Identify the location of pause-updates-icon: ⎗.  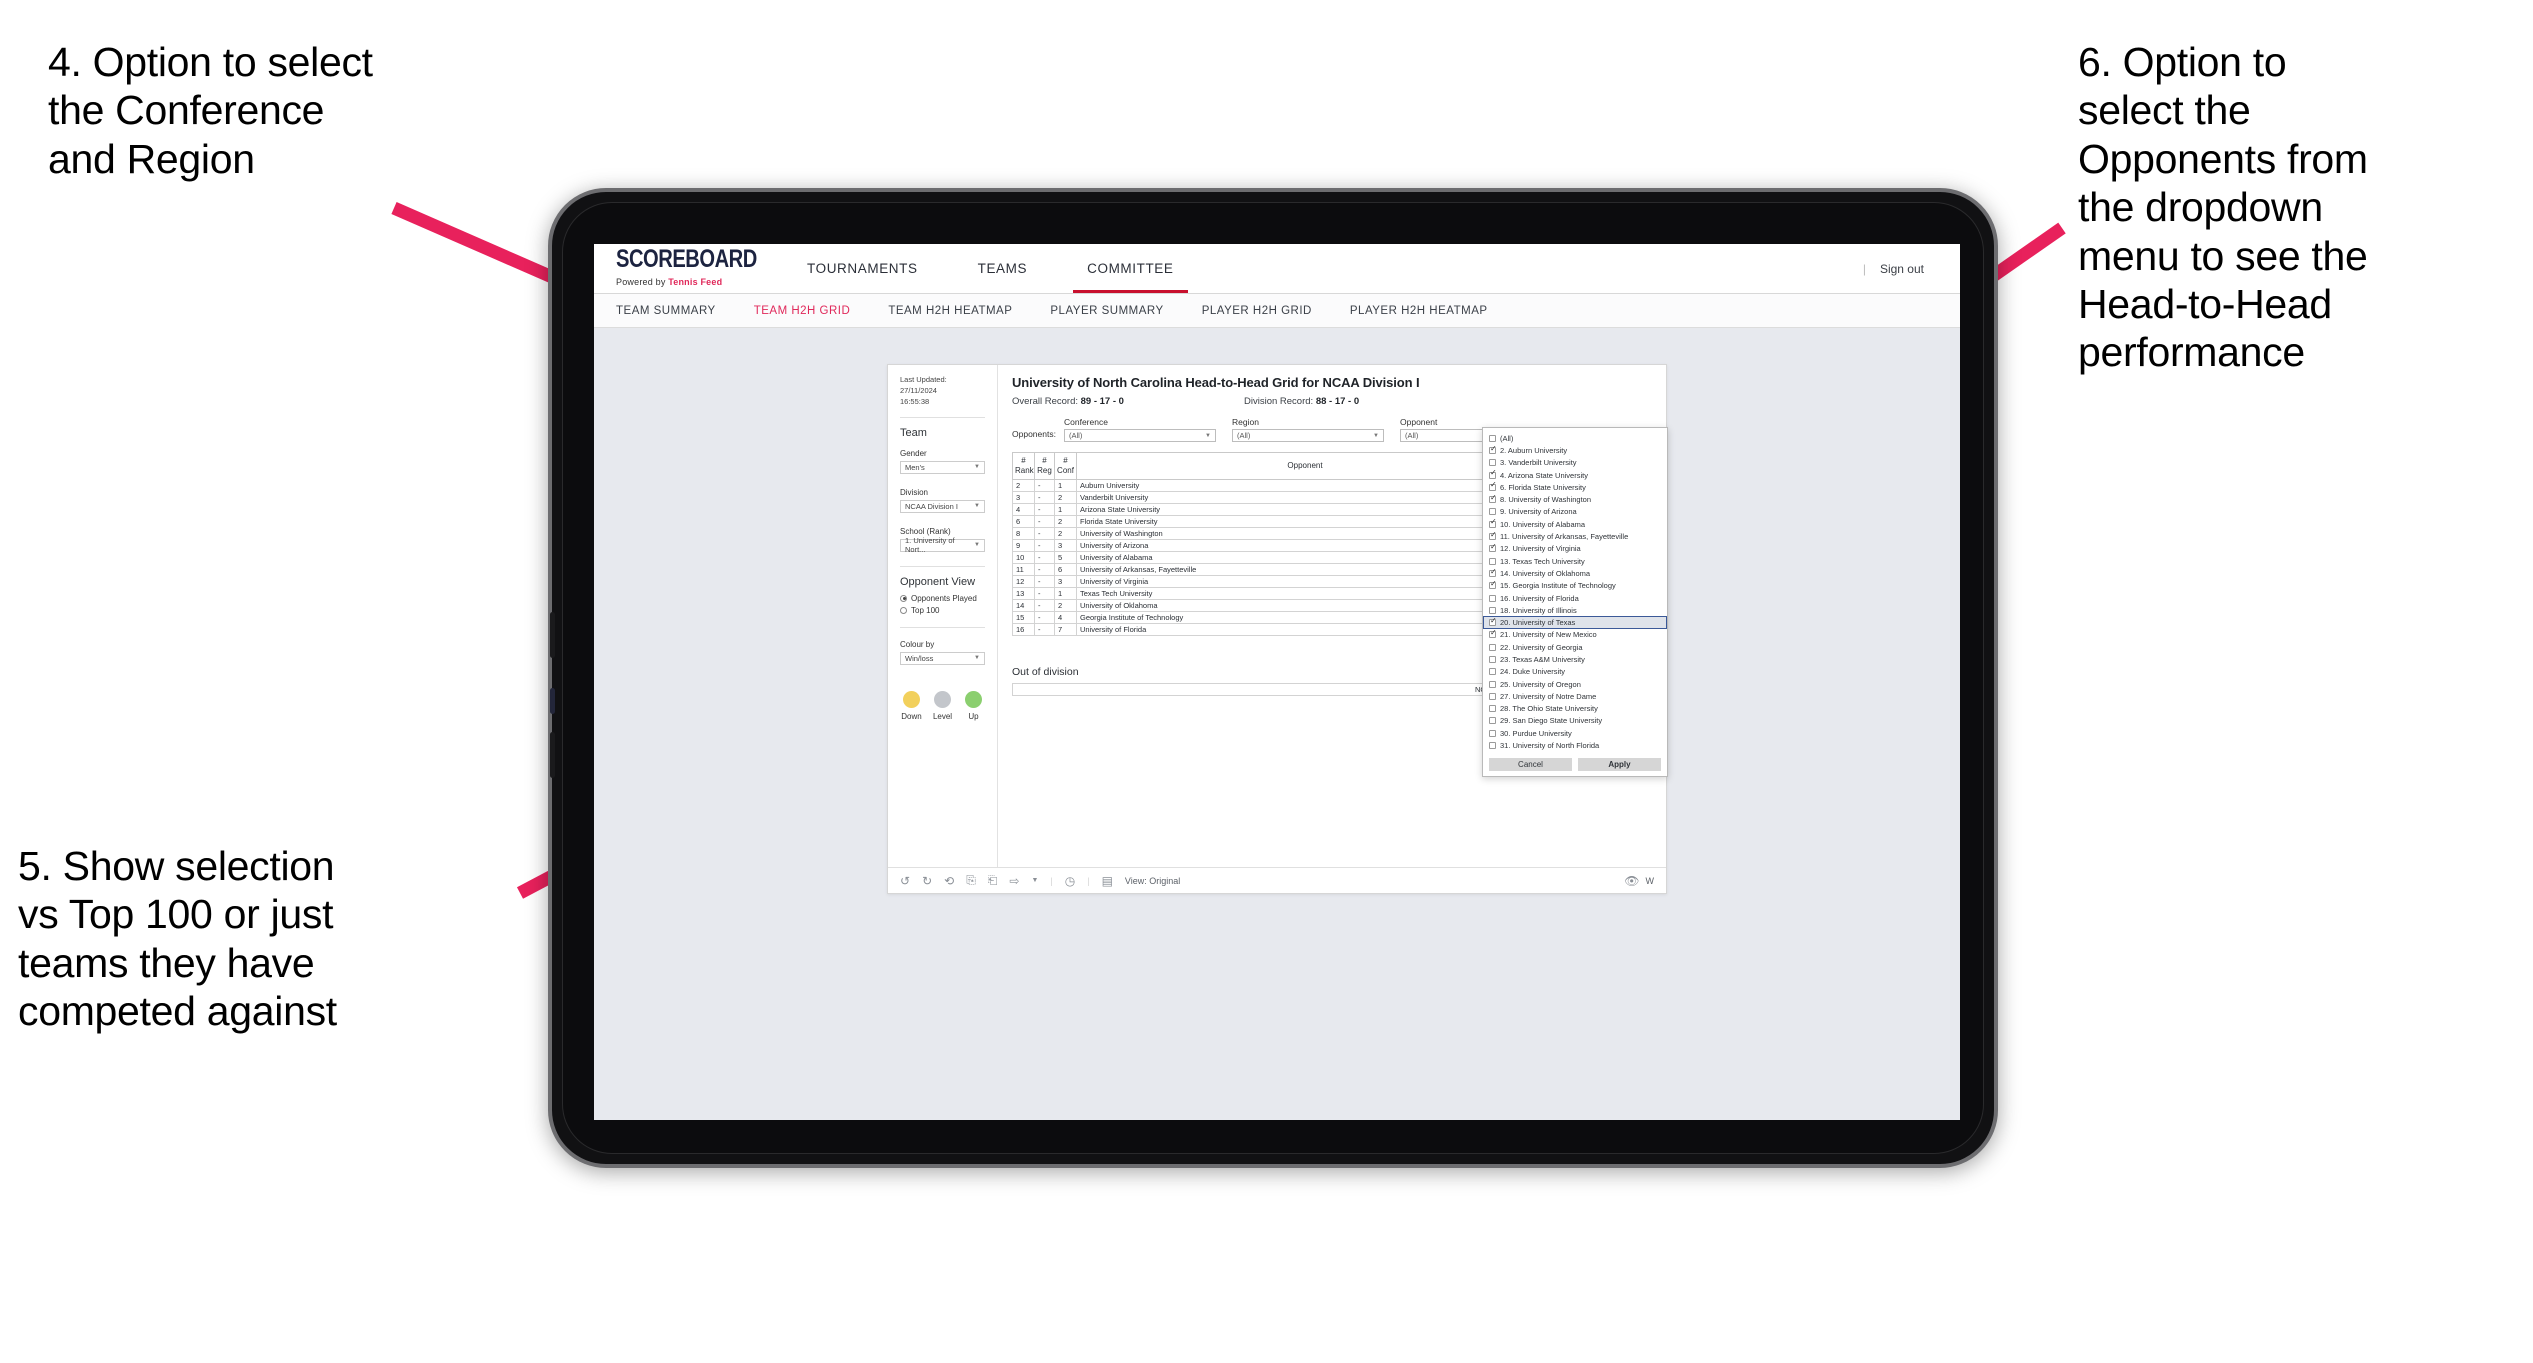
(993, 880).